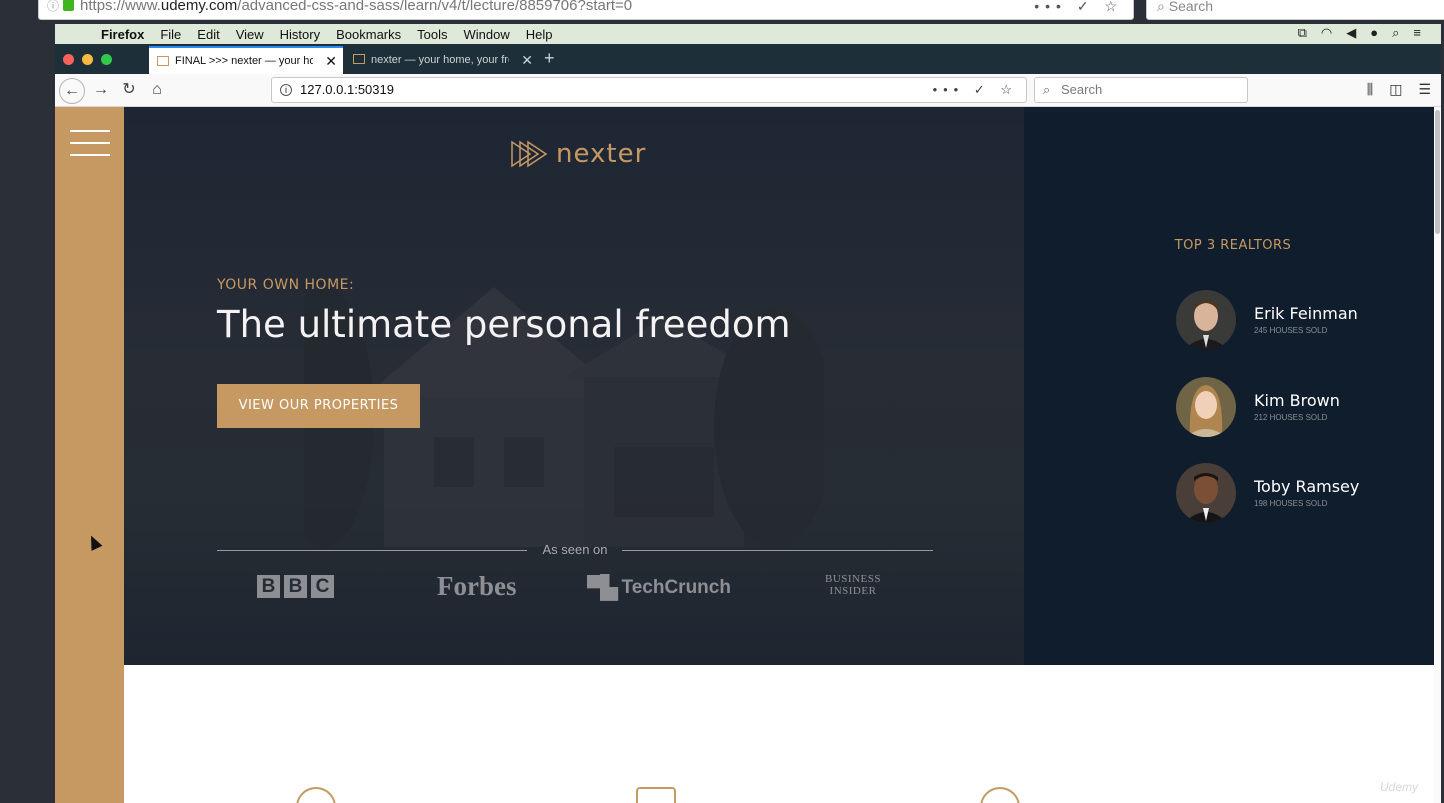 The width and height of the screenshot is (1444, 803). I want to click on bbc-letter: C, so click(322, 586).